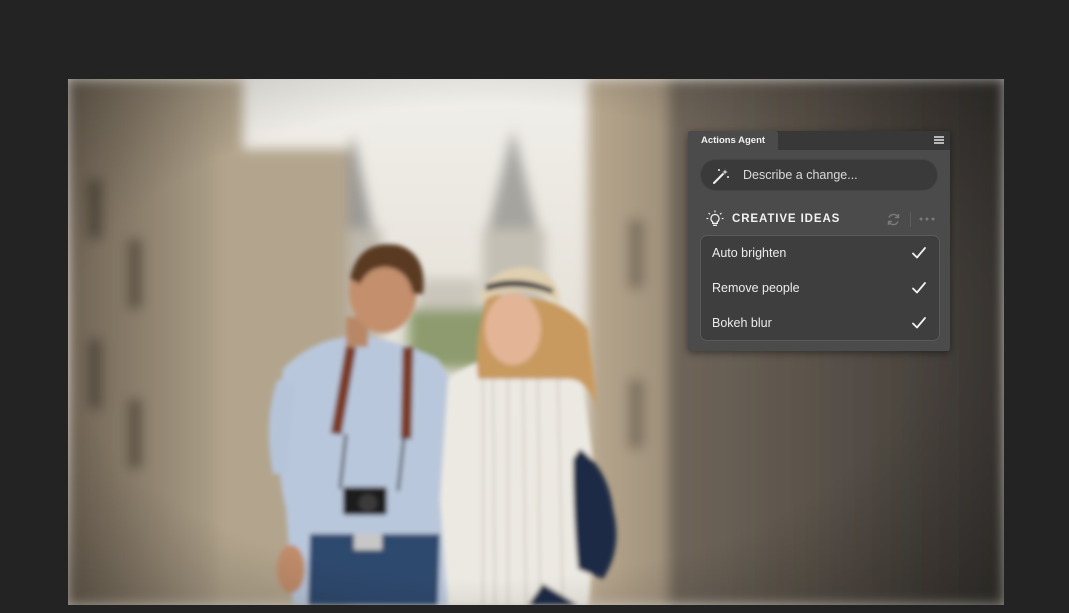 This screenshot has height=613, width=1069. What do you see at coordinates (786, 219) in the screenshot?
I see `creative-ideas-title: CREATIVE IDEAS` at bounding box center [786, 219].